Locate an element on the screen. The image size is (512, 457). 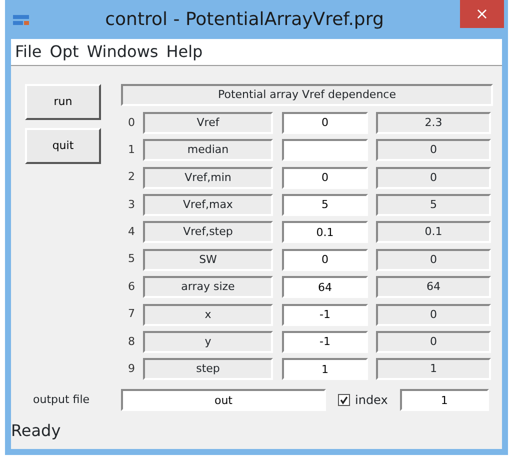
menu-item: Help is located at coordinates (184, 52).